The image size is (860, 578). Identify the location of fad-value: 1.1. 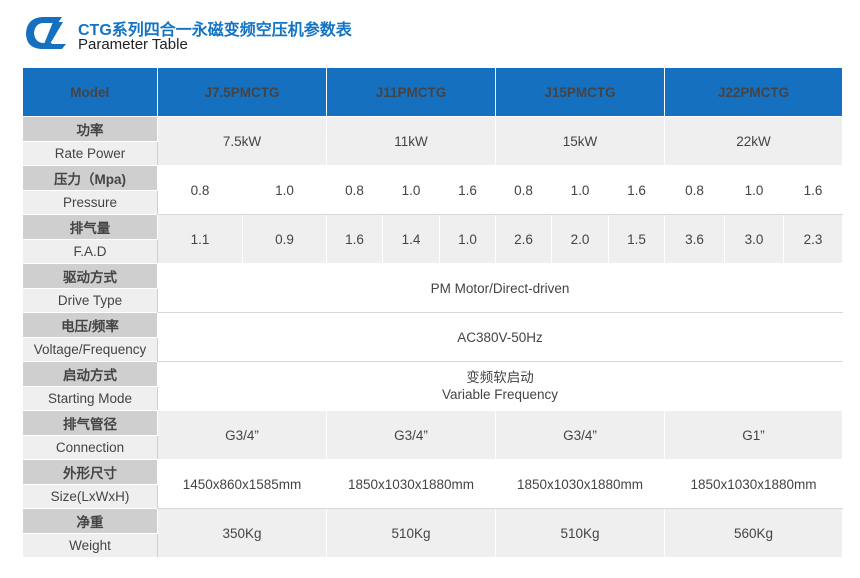
(200, 239).